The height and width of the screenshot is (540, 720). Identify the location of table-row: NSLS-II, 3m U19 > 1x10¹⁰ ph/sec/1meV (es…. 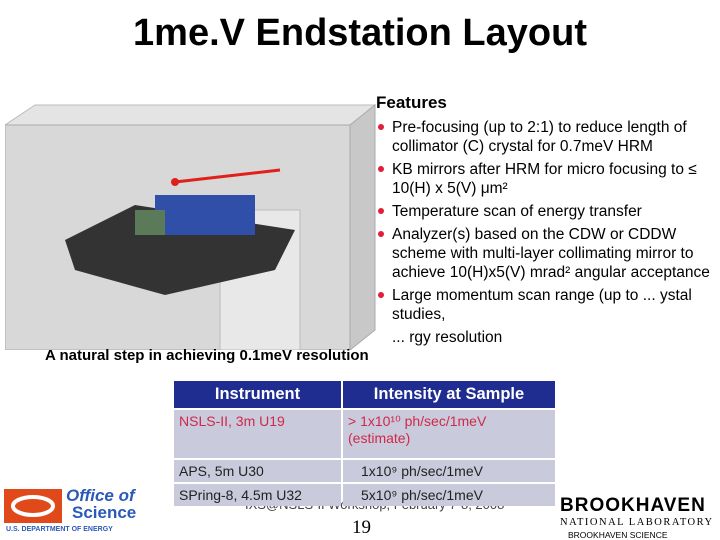
(364, 434).